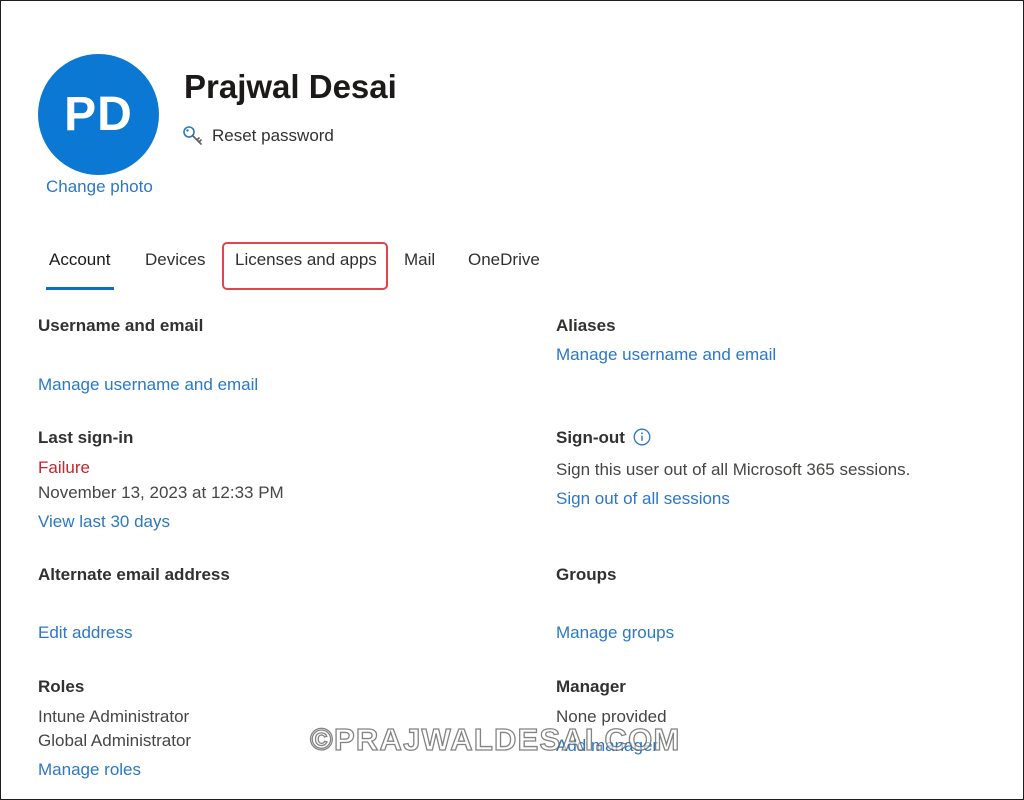 Image resolution: width=1024 pixels, height=800 pixels. Describe the element at coordinates (89, 770) in the screenshot. I see `manage-roles-link: Manage roles` at that location.